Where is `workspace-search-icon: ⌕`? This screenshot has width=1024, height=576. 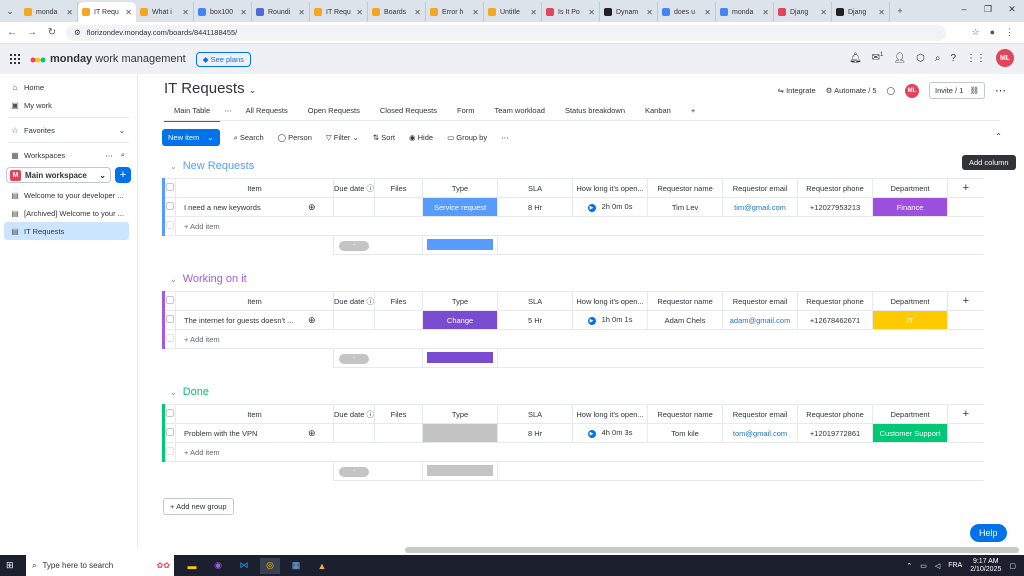 workspace-search-icon: ⌕ is located at coordinates (123, 155).